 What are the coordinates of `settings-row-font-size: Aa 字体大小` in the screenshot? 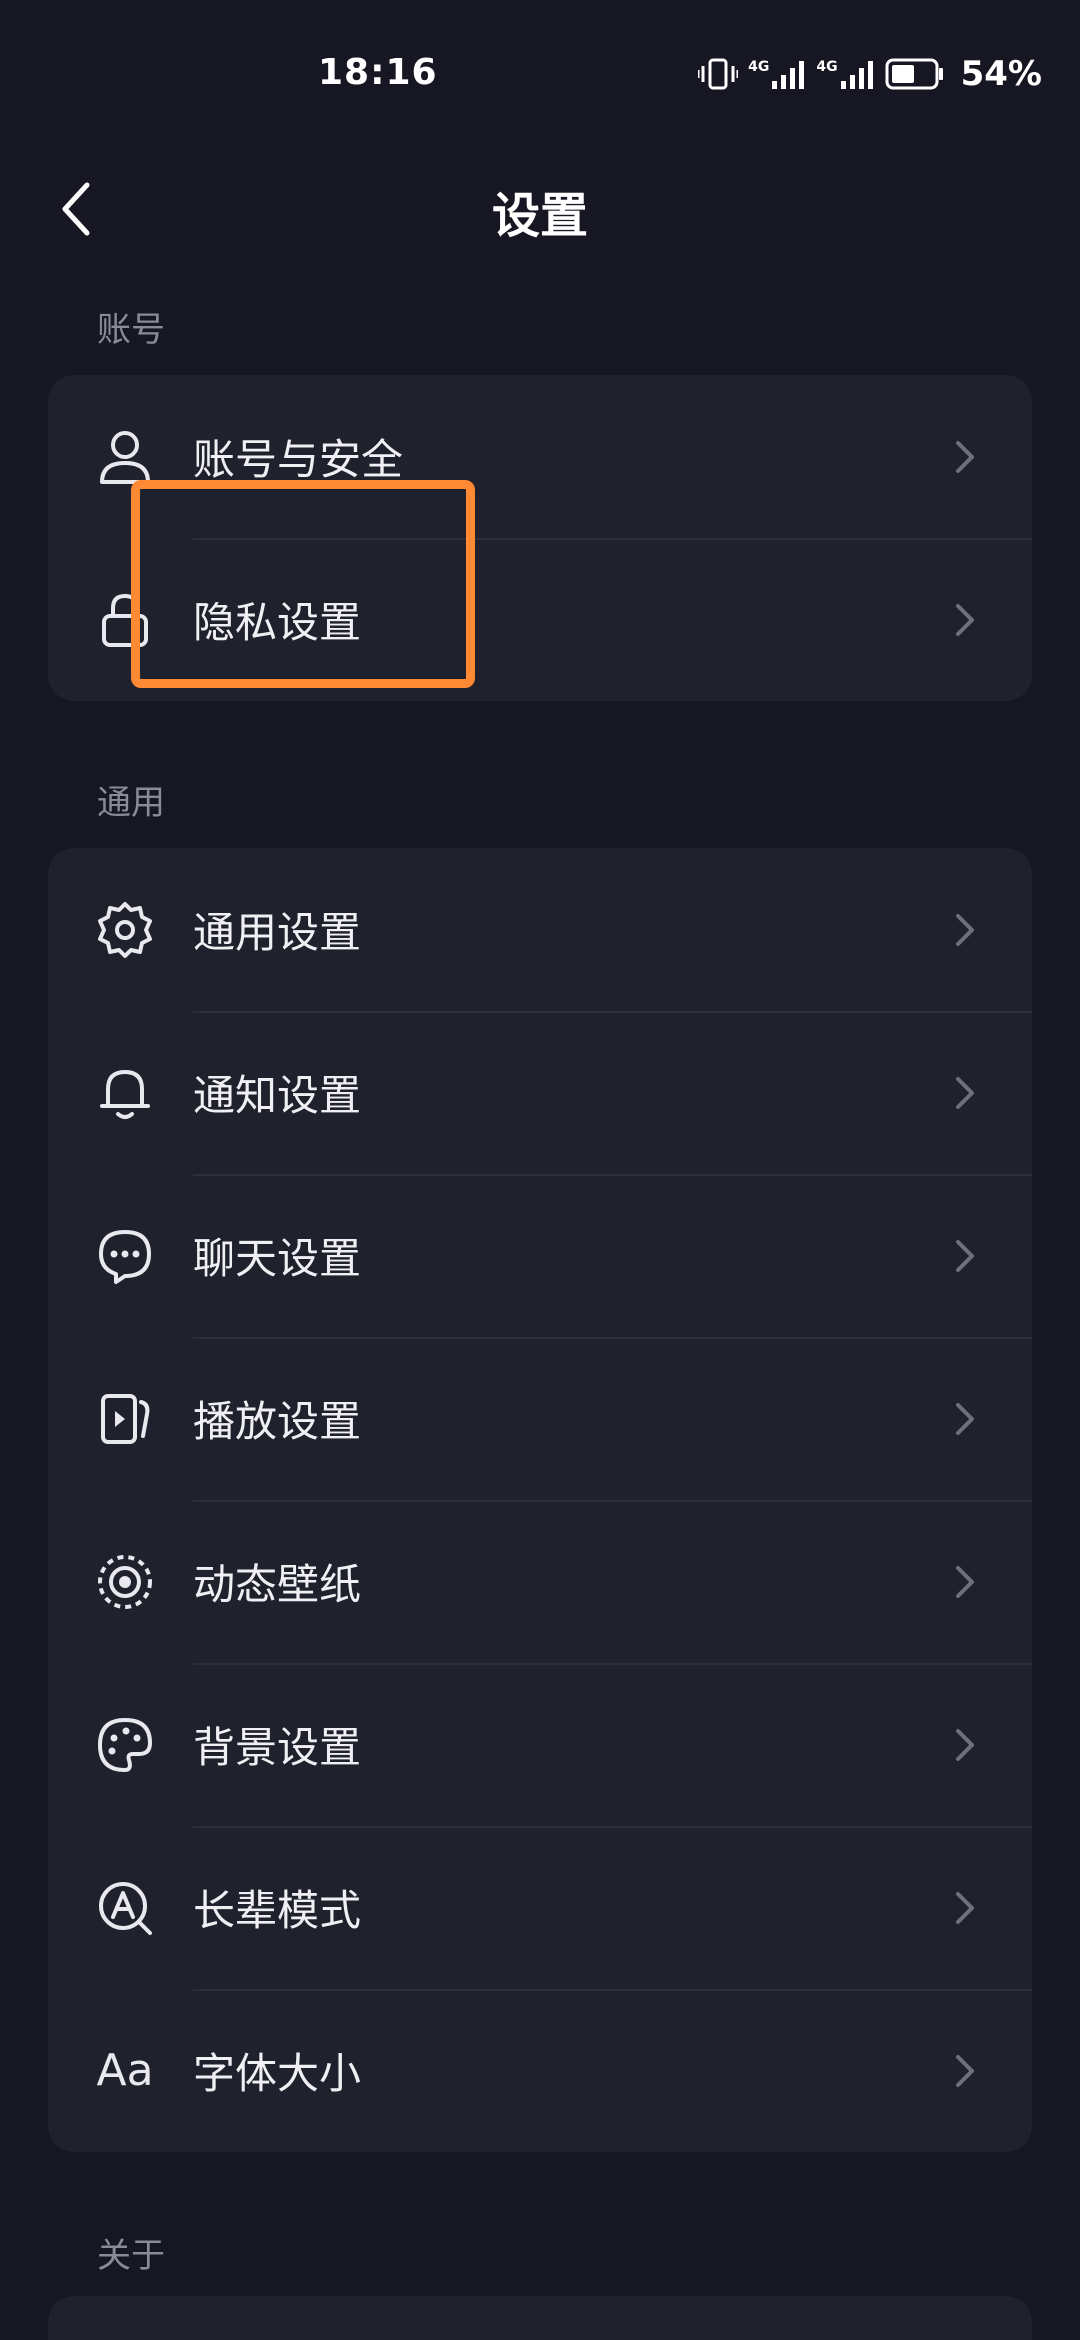 It's located at (540, 2070).